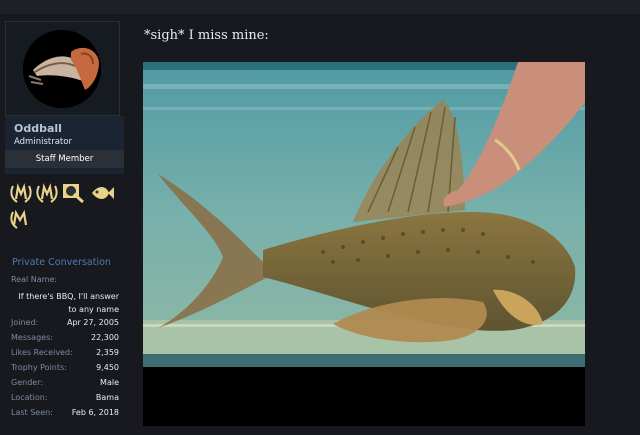 The image size is (640, 435). I want to click on stat-joined: Joined: Apr 27, 2005, so click(65, 325).